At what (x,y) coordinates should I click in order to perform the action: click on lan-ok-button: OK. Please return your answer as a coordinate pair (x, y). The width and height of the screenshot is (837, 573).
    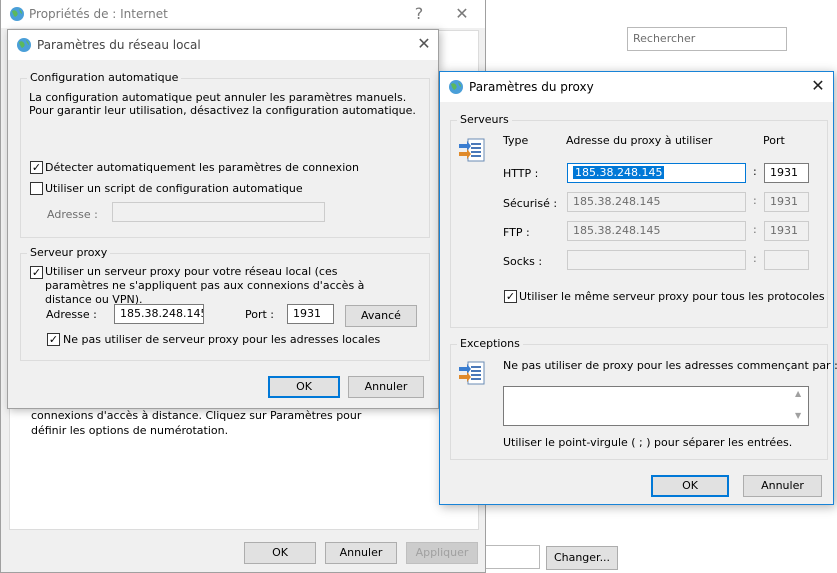
    Looking at the image, I should click on (304, 387).